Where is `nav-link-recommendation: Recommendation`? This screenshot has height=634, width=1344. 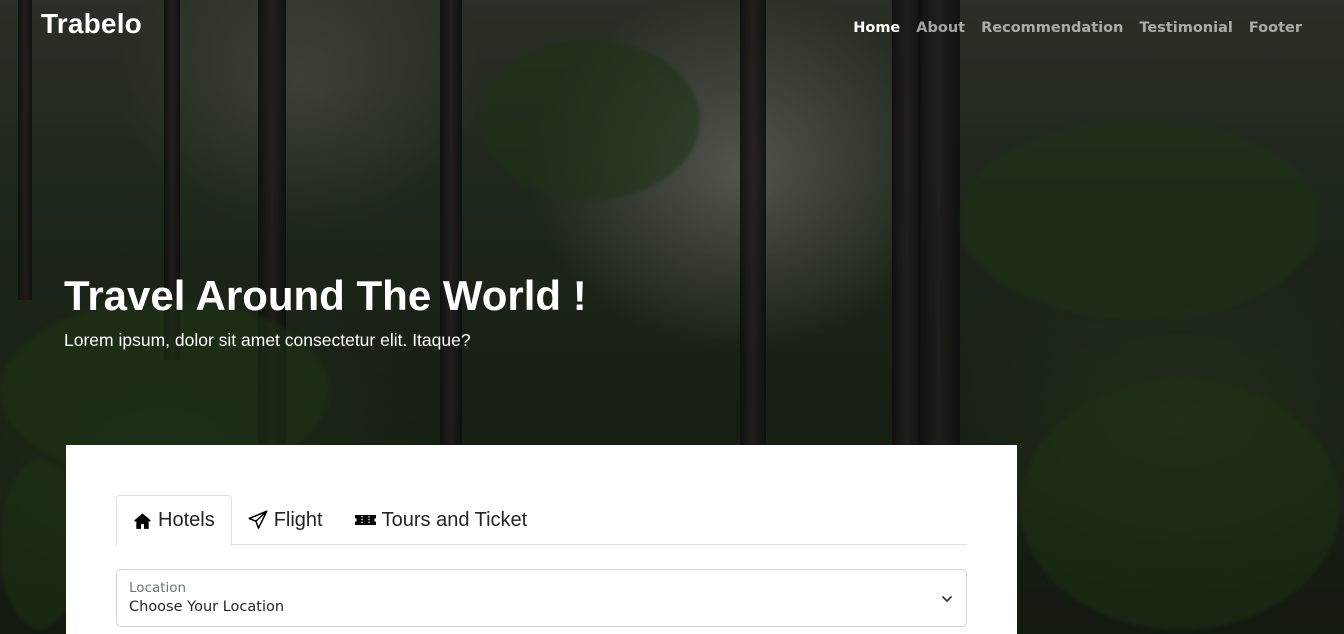 nav-link-recommendation: Recommendation is located at coordinates (1052, 28).